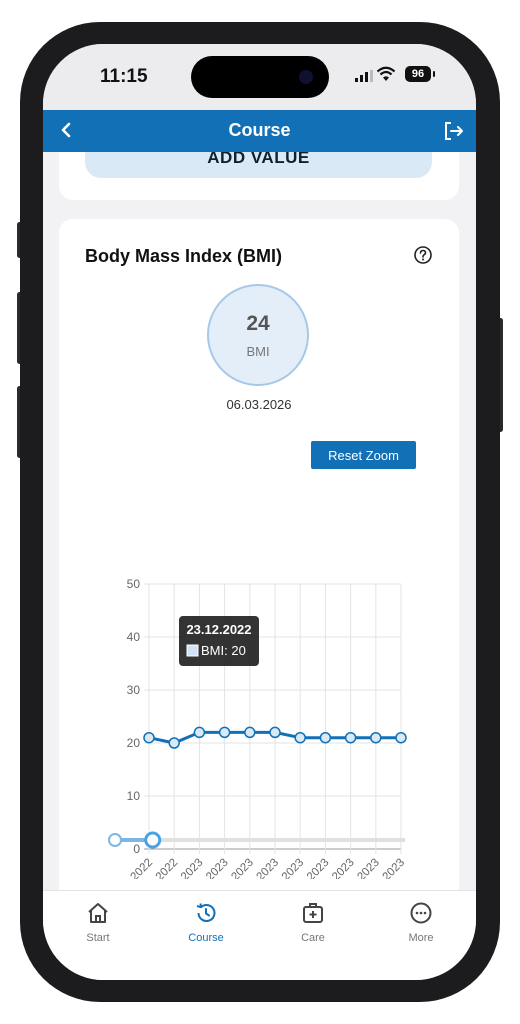 This screenshot has width=520, height=1024. What do you see at coordinates (256, 840) in the screenshot?
I see `range-slider` at bounding box center [256, 840].